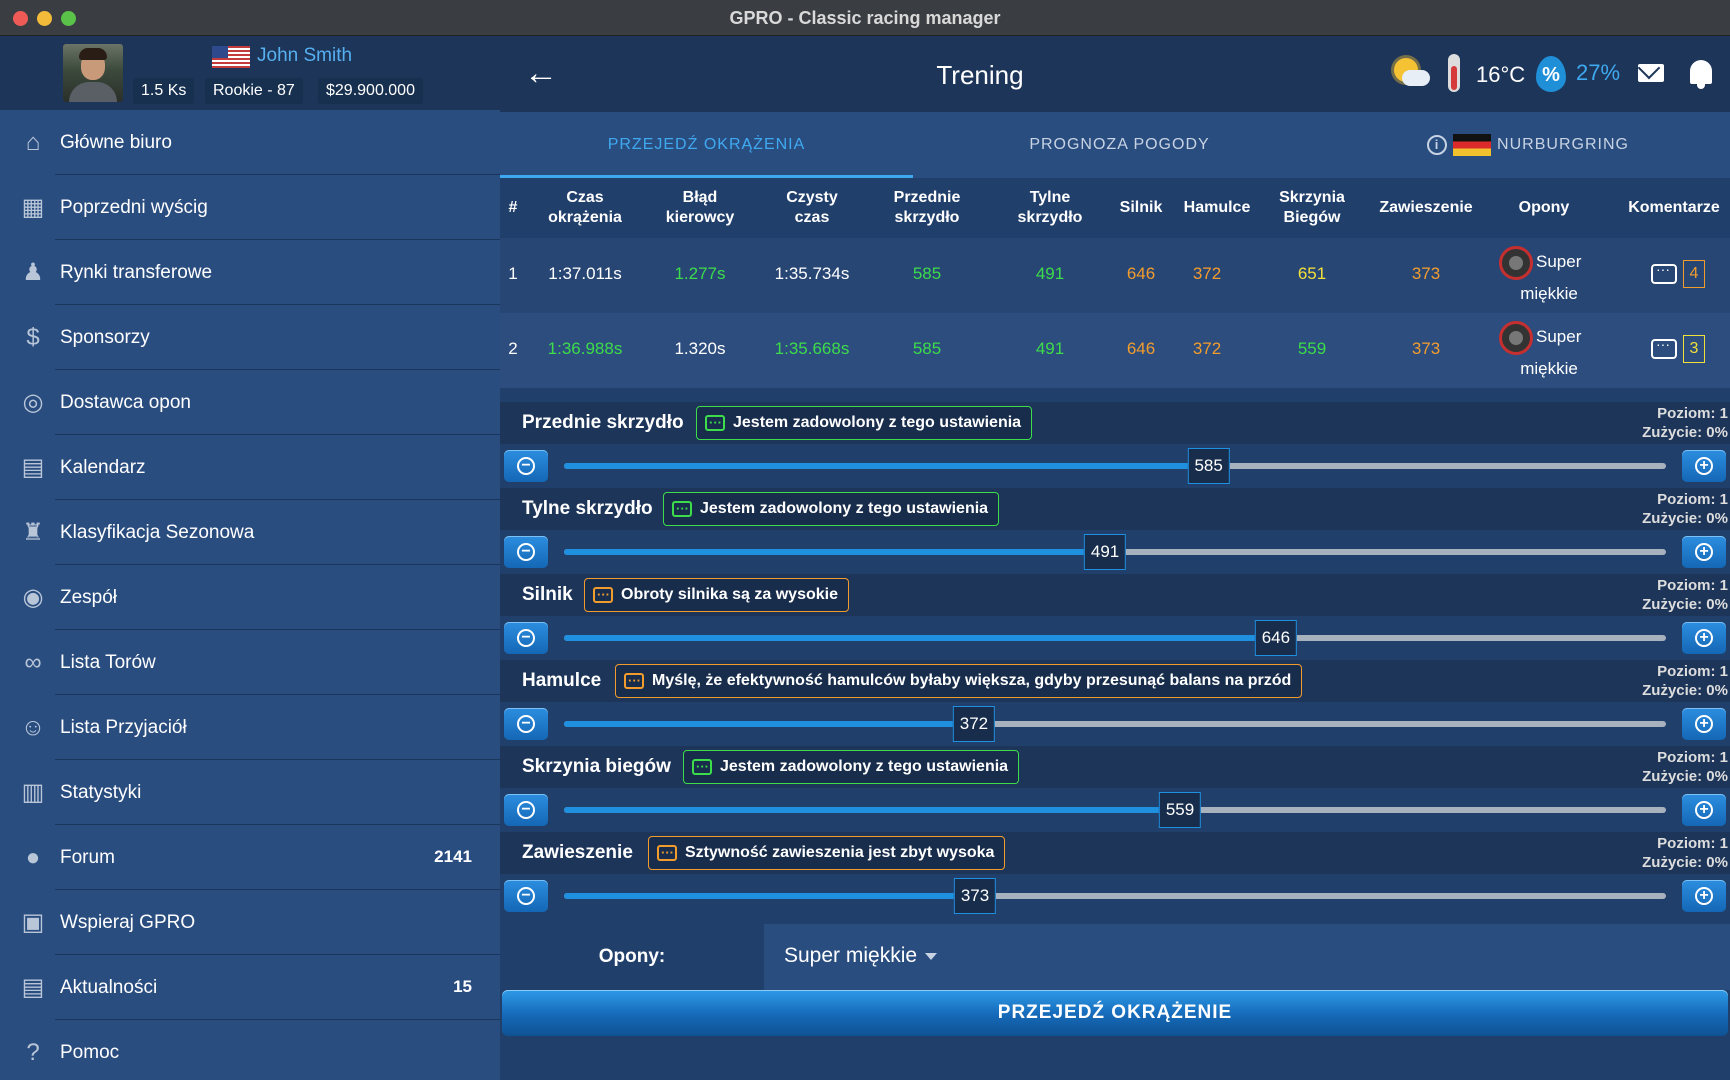 This screenshot has width=1730, height=1080. I want to click on slider-track: 491, so click(1115, 552).